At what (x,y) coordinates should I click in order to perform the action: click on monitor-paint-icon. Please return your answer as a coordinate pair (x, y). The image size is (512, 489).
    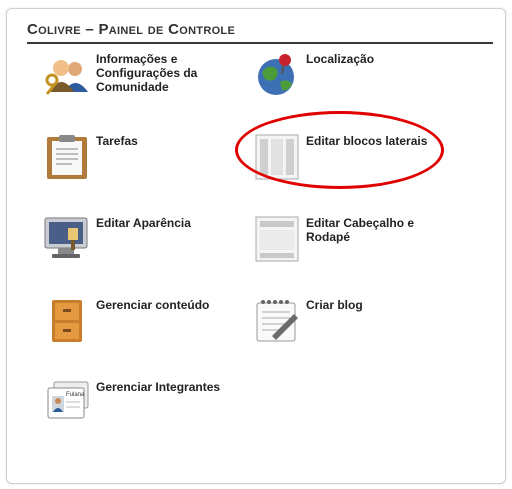
    Looking at the image, I should click on (67, 239).